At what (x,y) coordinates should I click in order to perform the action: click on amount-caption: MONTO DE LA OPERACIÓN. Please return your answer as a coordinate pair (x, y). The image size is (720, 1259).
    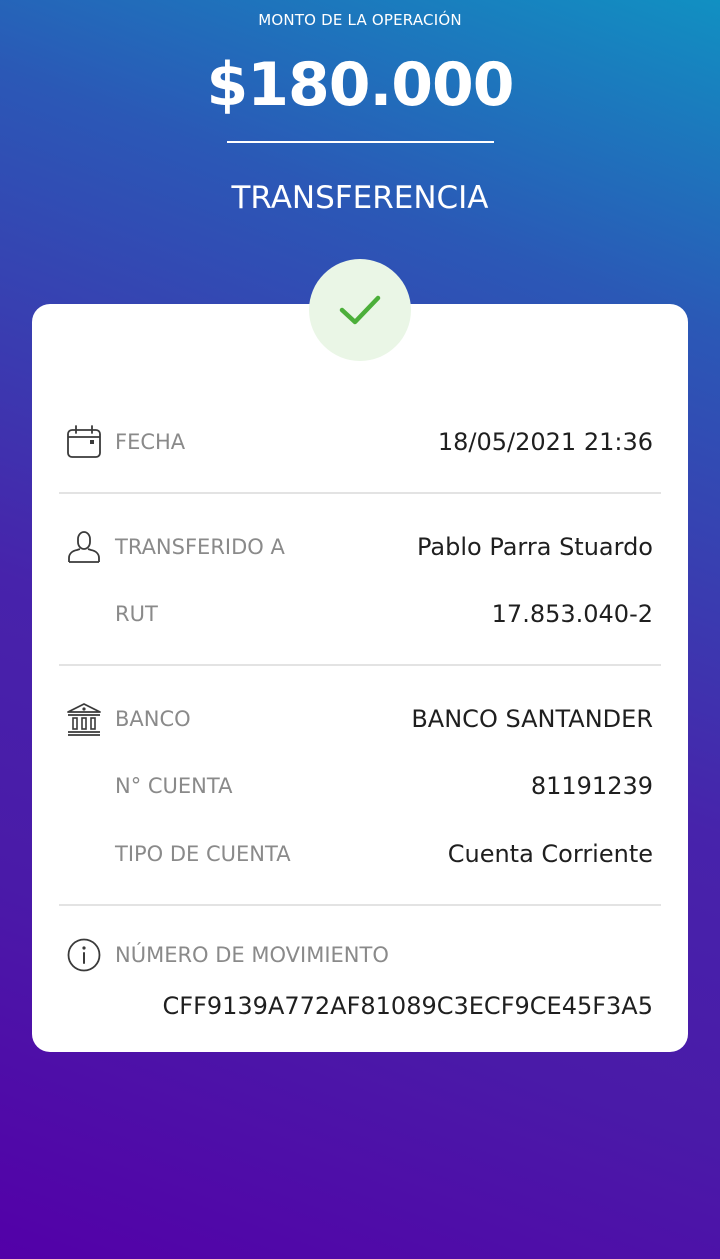
    Looking at the image, I should click on (360, 20).